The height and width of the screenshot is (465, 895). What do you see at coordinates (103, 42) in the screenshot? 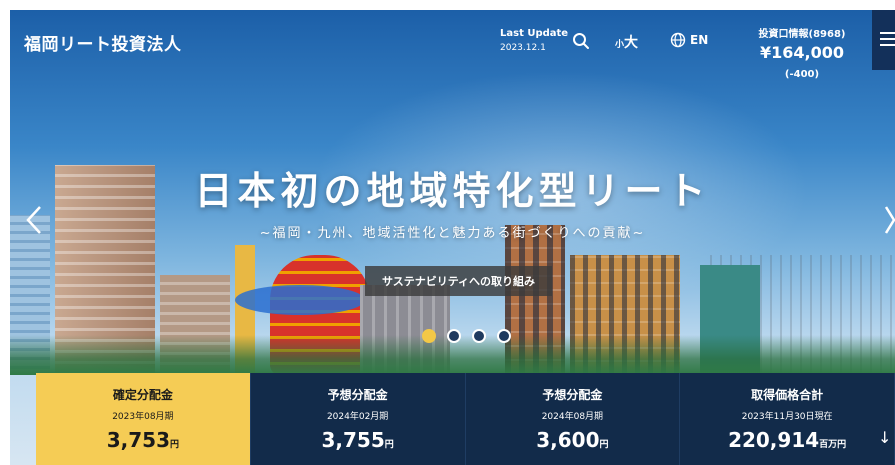
I see `site-logo: 福岡リート投資法人` at bounding box center [103, 42].